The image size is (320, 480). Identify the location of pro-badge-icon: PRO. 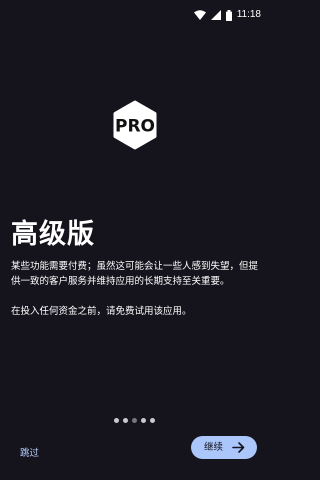
(135, 125).